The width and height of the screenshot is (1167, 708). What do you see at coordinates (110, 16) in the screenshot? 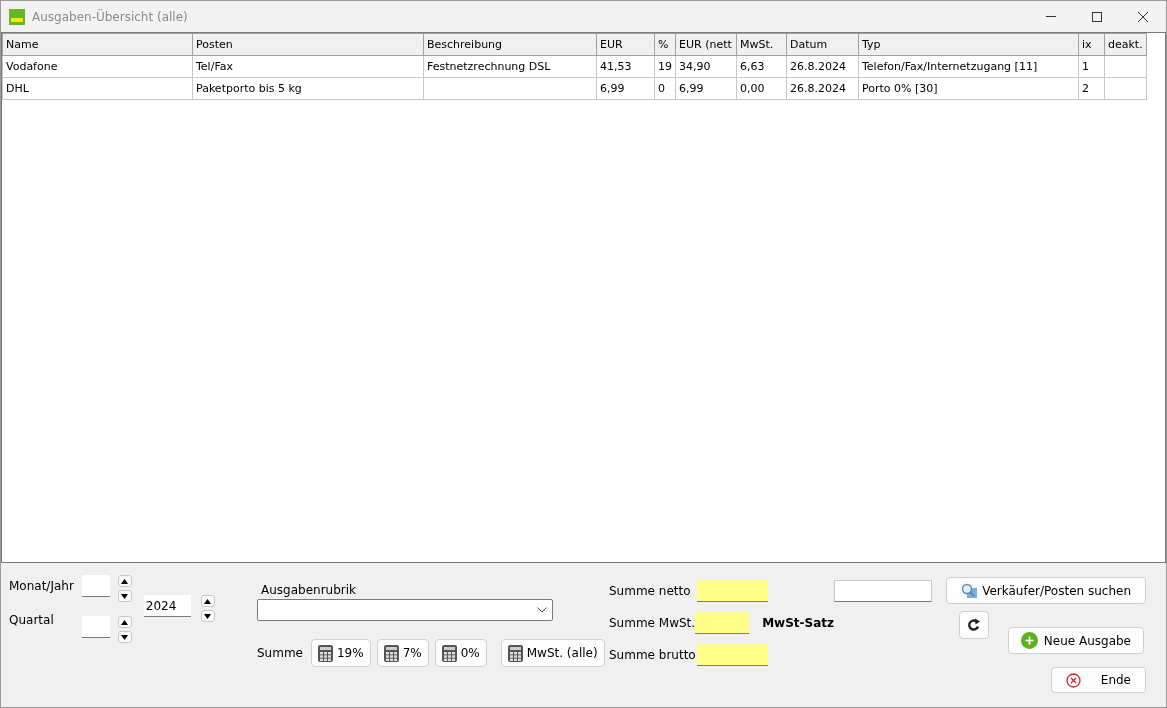
I see `window-title: Ausgaben-Übersicht (alle)` at bounding box center [110, 16].